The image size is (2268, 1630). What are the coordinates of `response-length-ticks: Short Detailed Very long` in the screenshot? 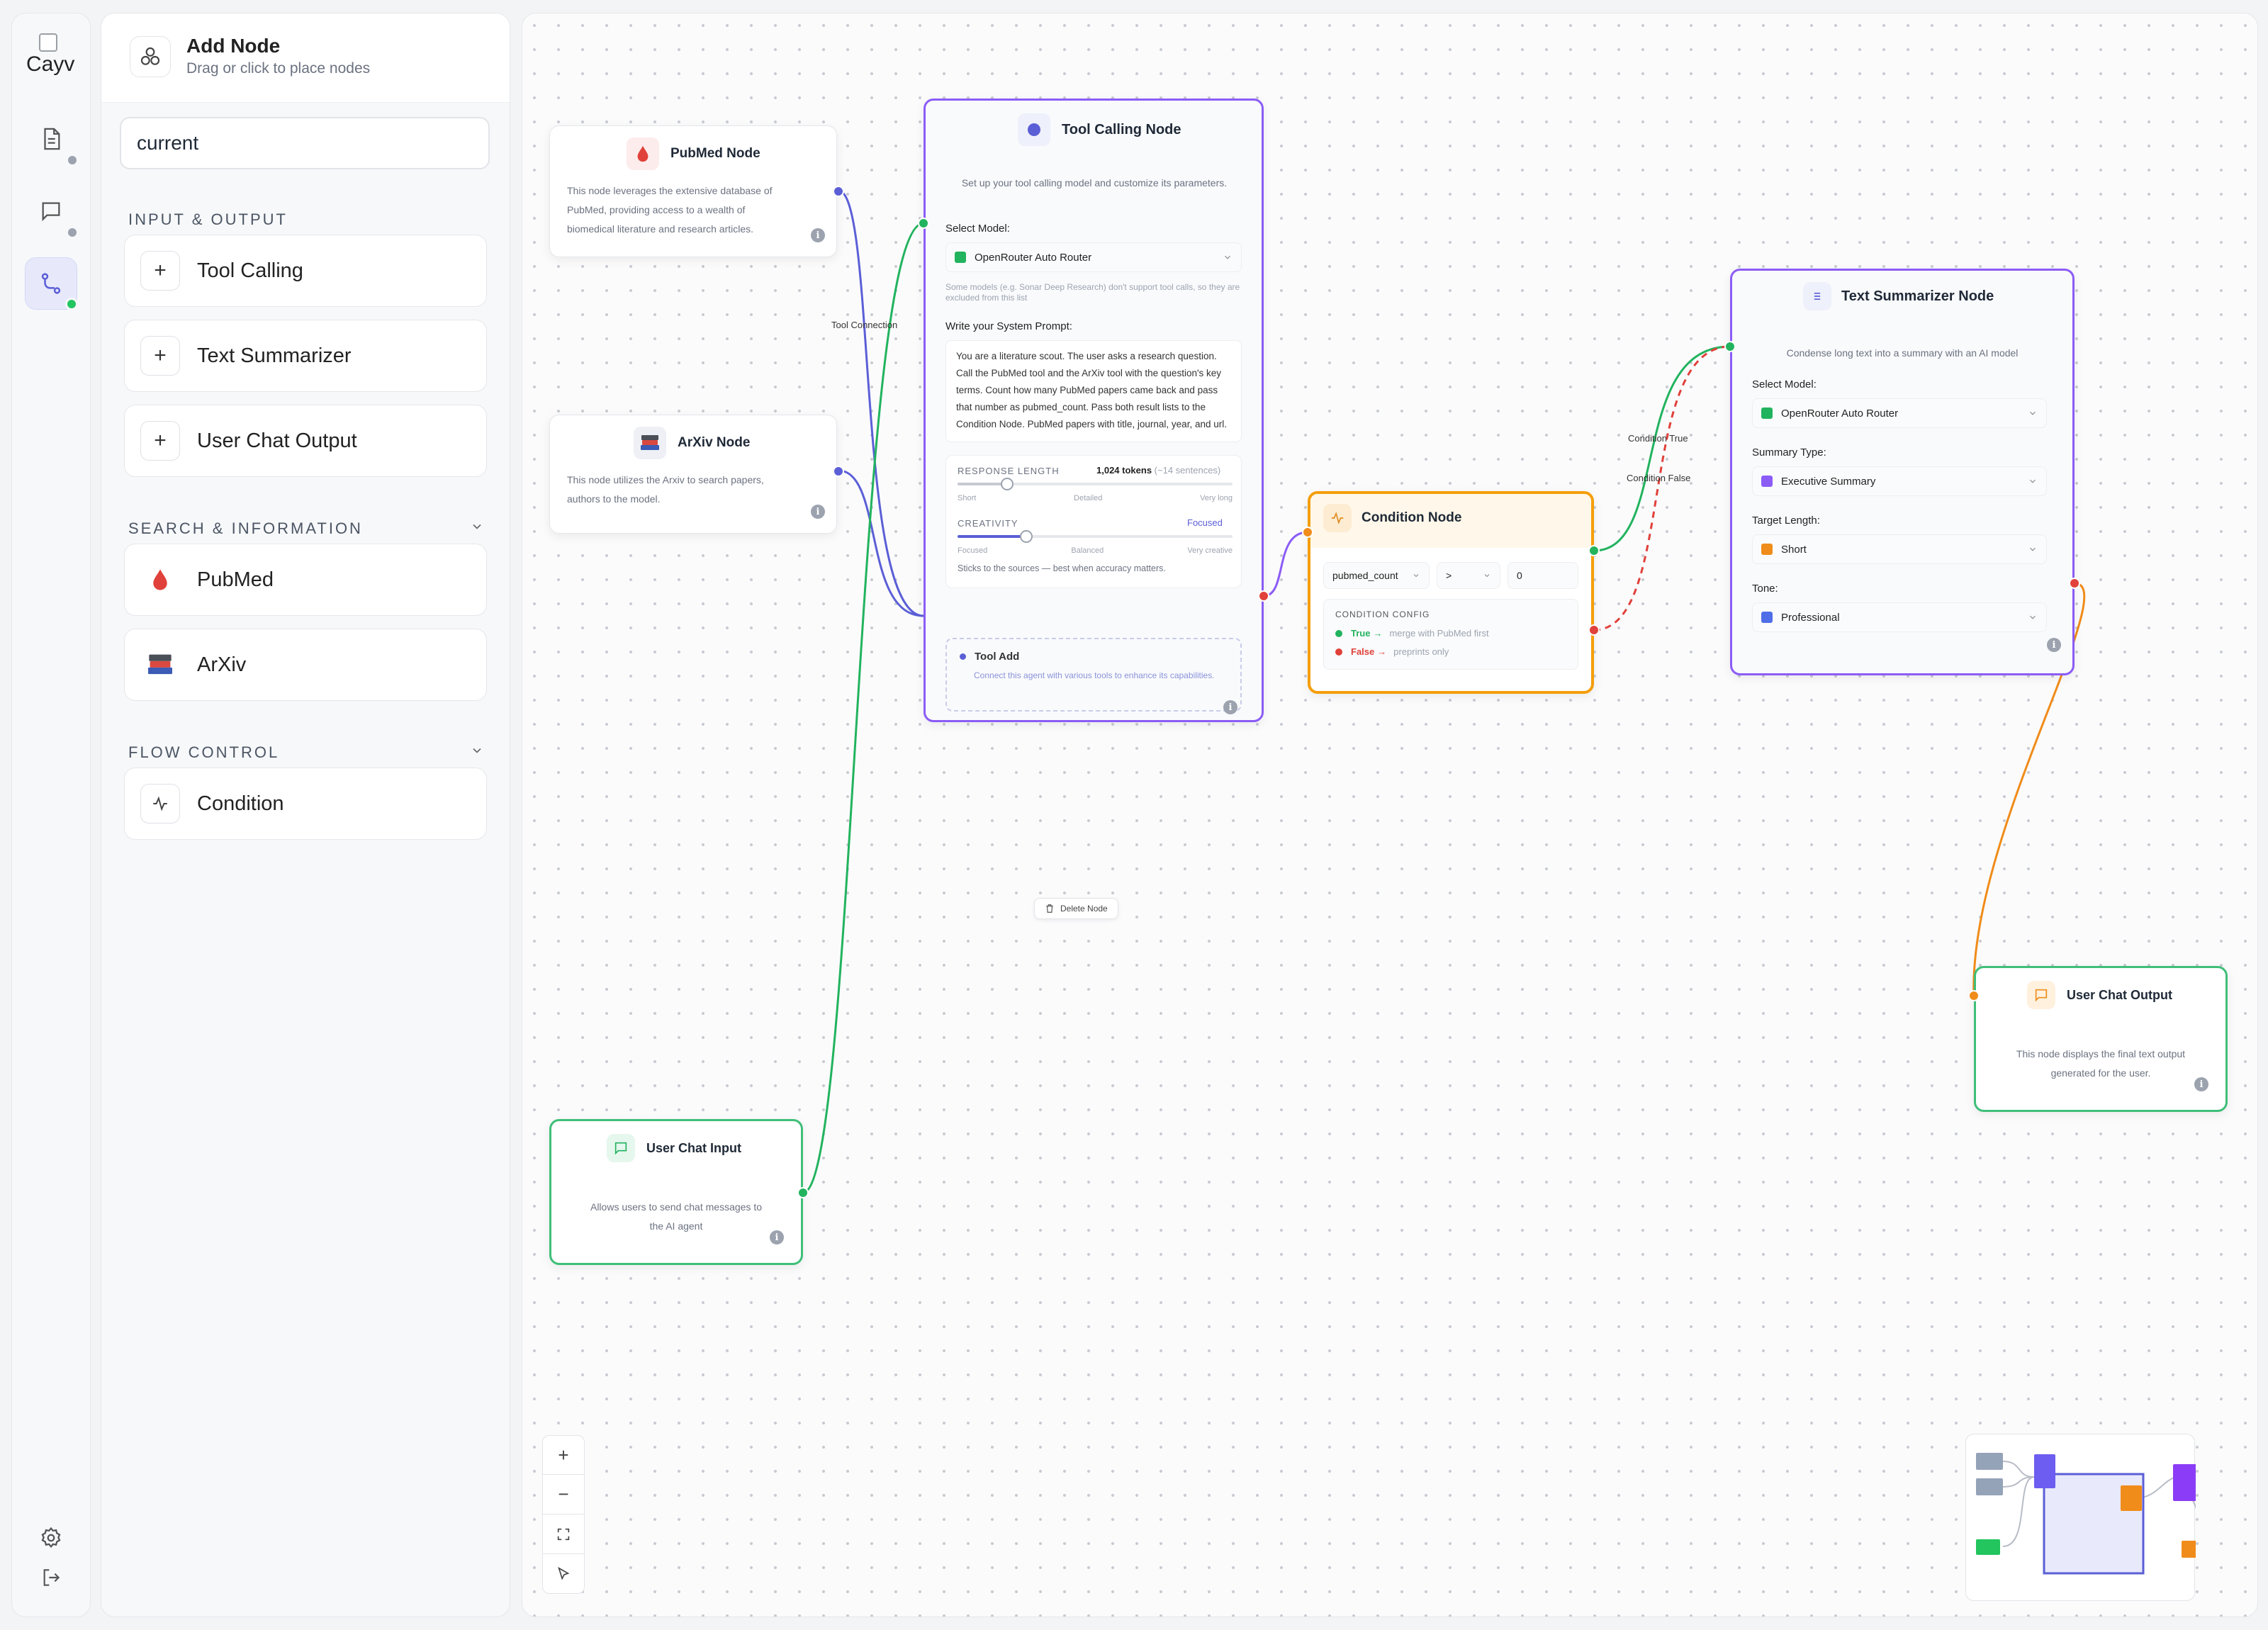 It's located at (1095, 498).